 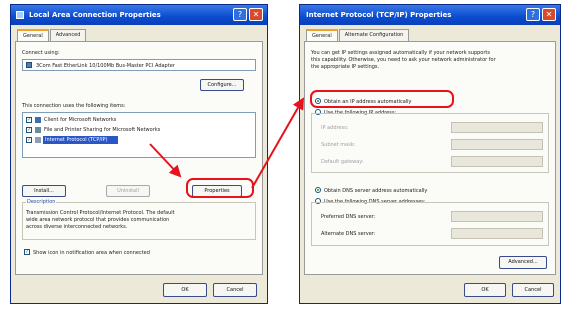 I want to click on file-printer-checkbox: ✓, so click(x=29, y=130).